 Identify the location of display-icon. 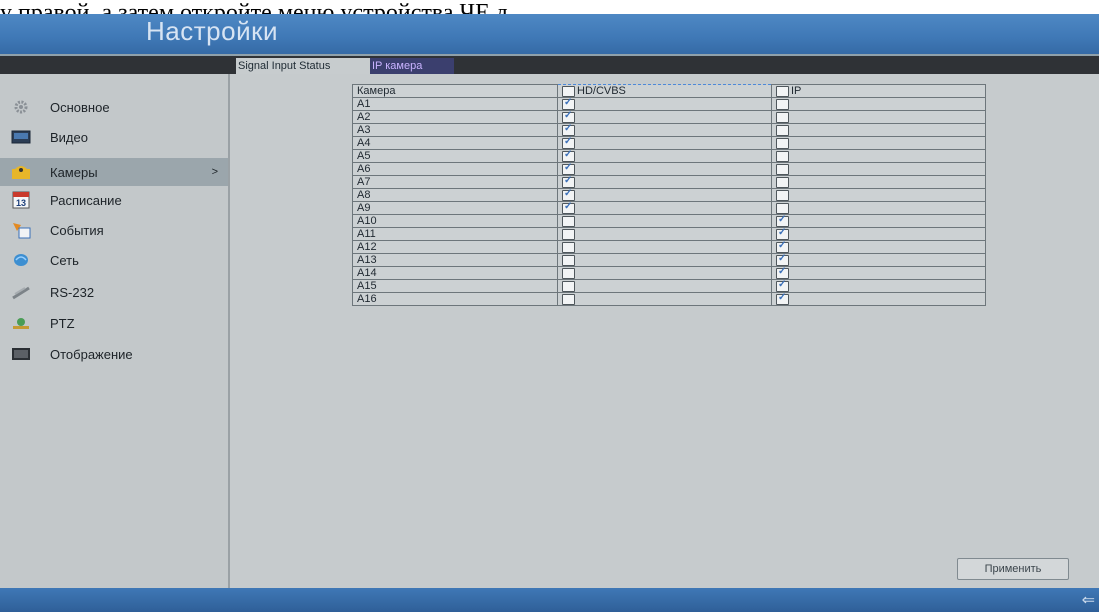
(21, 354).